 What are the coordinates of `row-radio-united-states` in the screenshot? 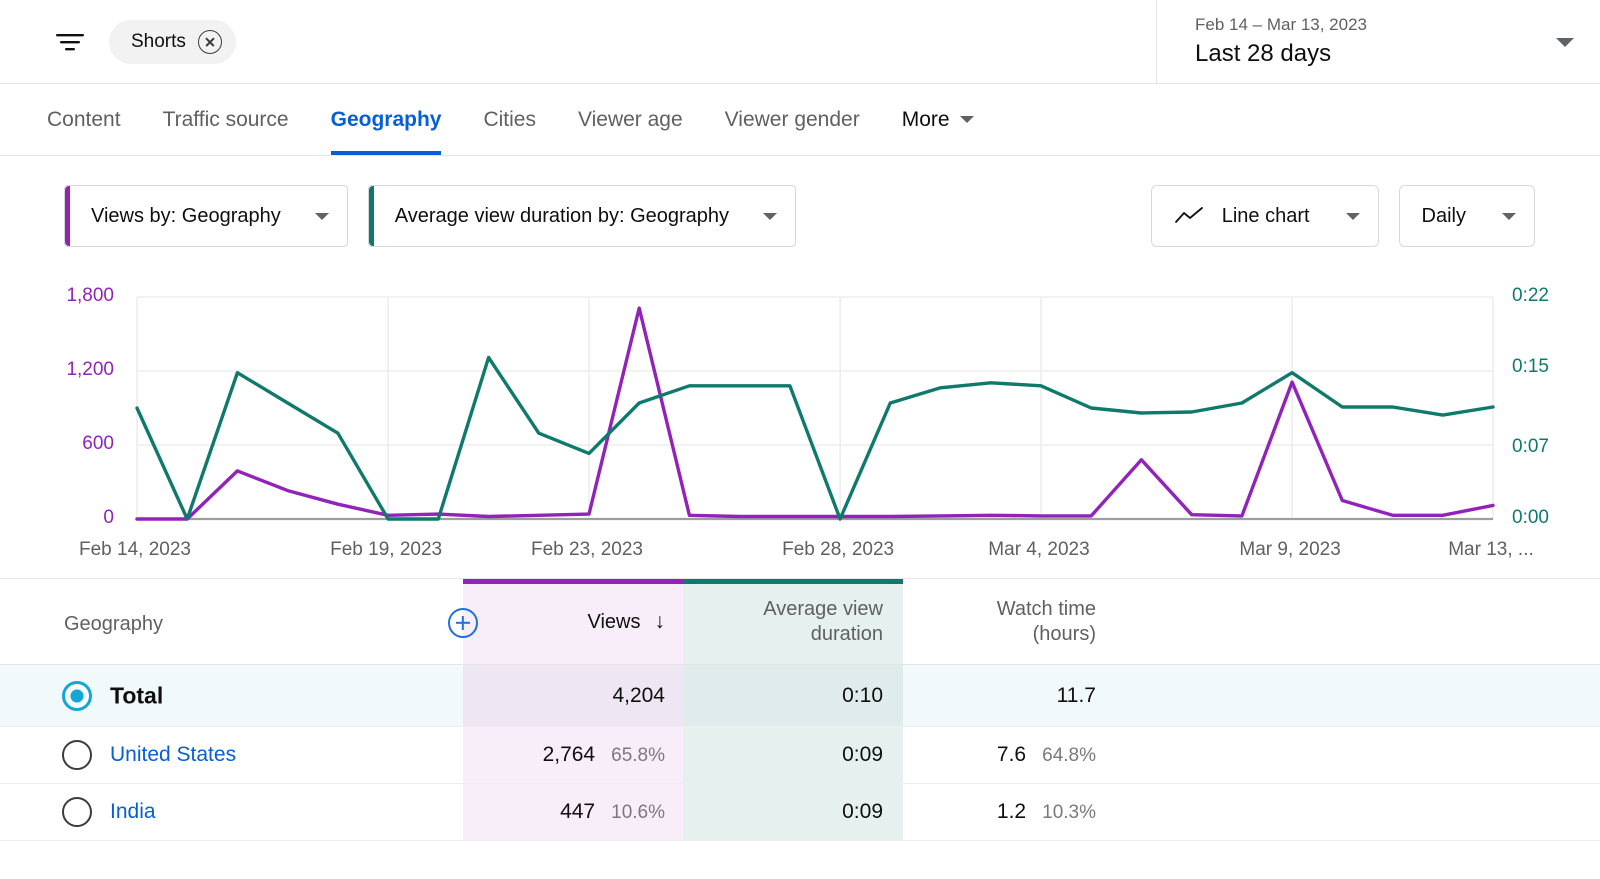 It's located at (77, 755).